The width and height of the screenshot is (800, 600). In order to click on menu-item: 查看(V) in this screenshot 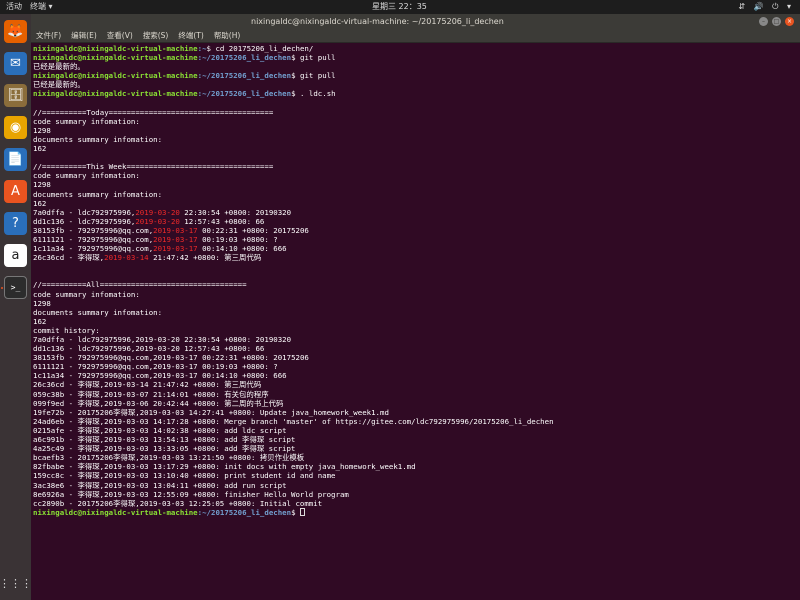, I will do `click(120, 35)`.